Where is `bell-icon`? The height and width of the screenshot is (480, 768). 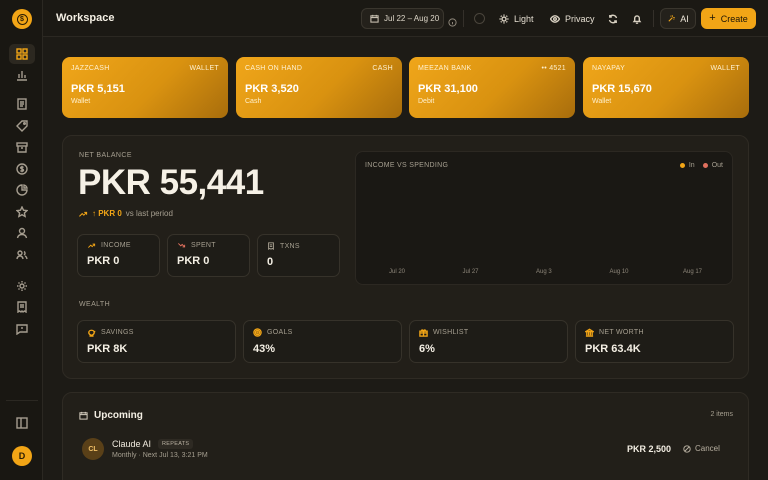
bell-icon is located at coordinates (637, 19).